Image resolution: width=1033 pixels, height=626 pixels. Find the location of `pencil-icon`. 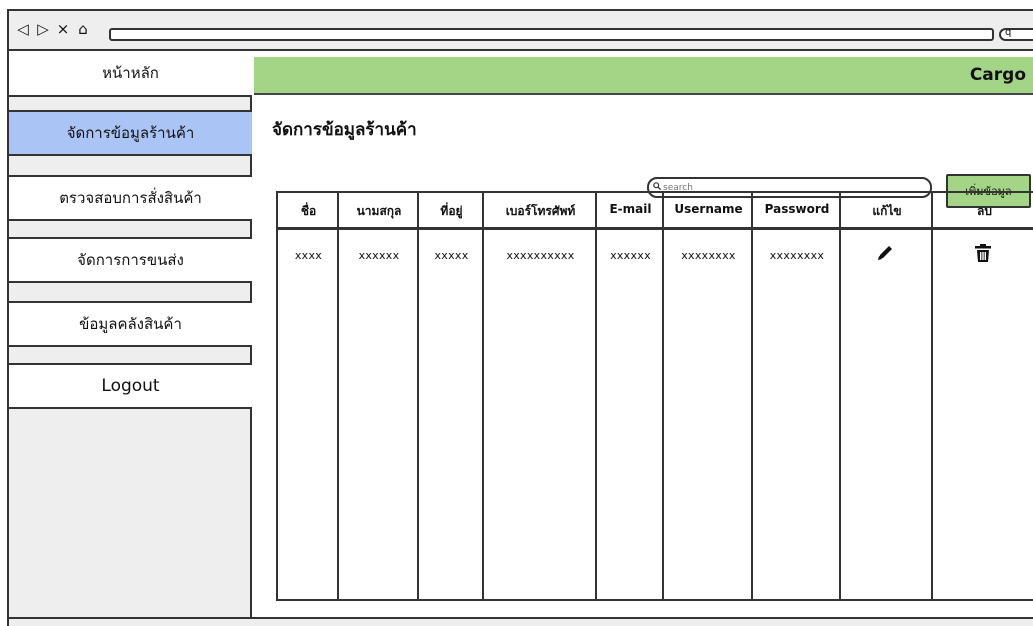

pencil-icon is located at coordinates (885, 253).